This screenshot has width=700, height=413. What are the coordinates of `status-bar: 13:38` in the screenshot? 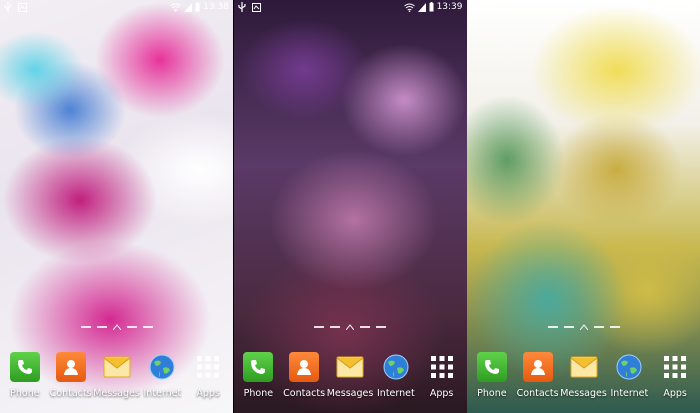 It's located at (116, 7).